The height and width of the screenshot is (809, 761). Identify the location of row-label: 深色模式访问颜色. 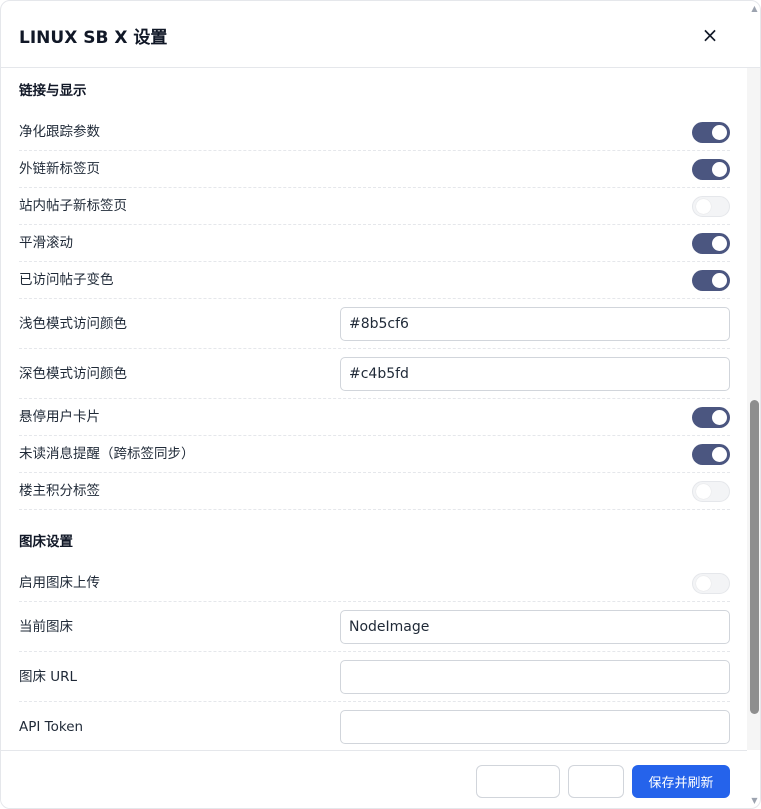
(73, 374).